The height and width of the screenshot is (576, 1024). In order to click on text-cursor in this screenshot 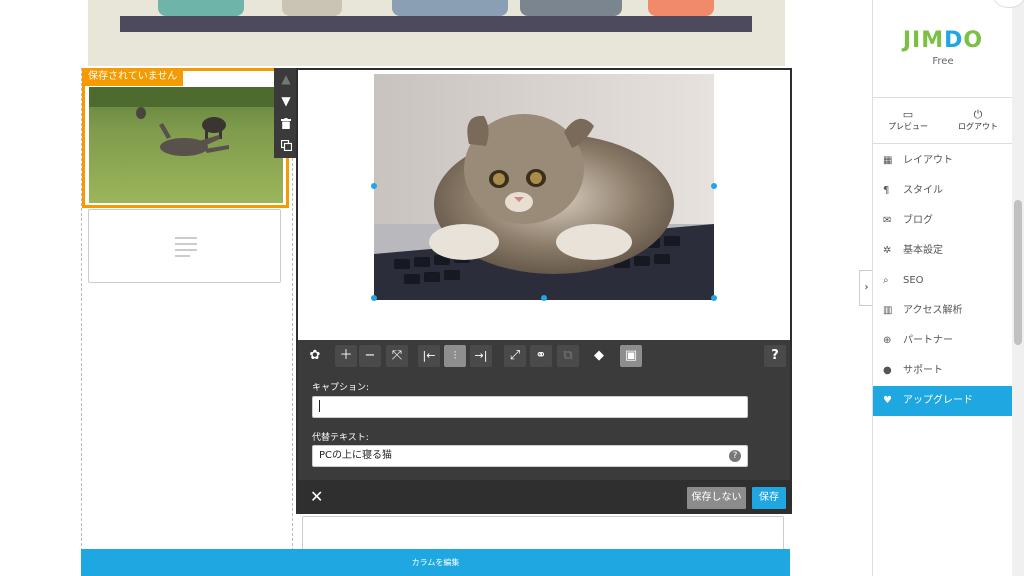, I will do `click(319, 406)`.